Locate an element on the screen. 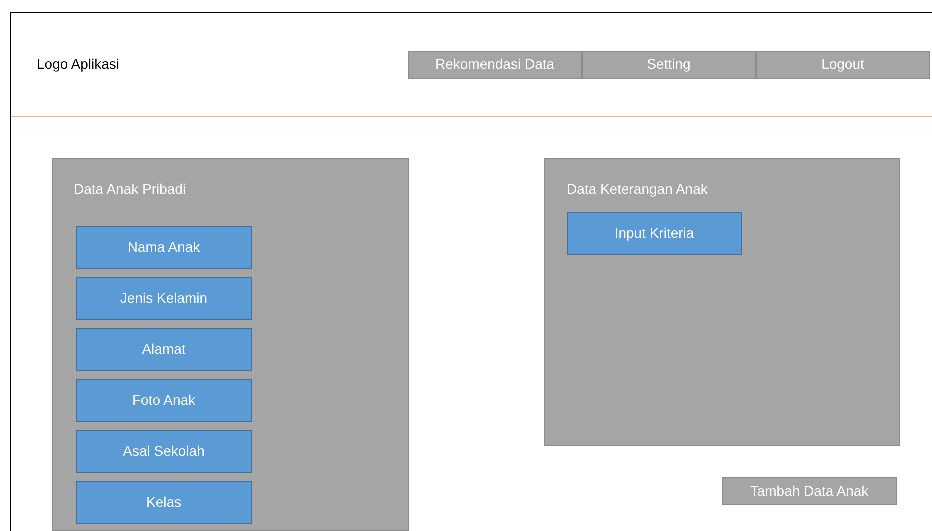 The width and height of the screenshot is (932, 531). nav-button: Rekomendasi Data is located at coordinates (495, 64).